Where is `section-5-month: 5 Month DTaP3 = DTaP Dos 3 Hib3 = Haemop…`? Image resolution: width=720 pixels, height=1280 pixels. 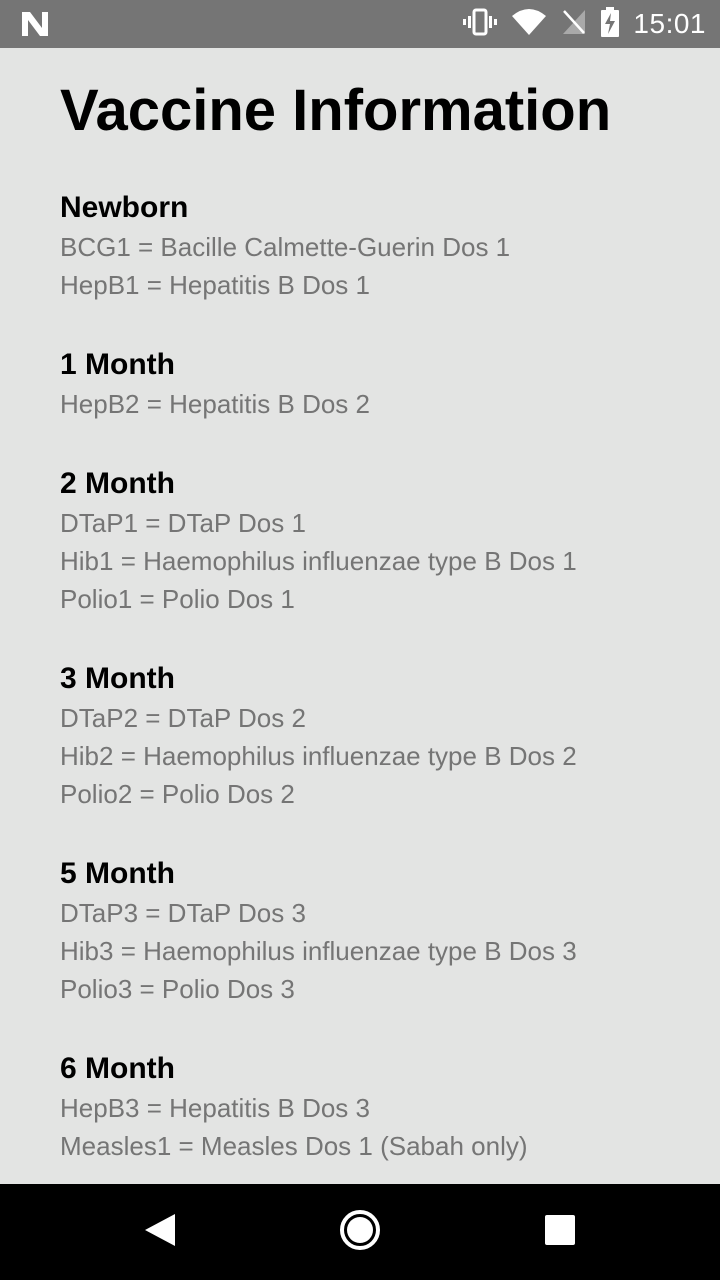
section-5-month: 5 Month DTaP3 = DTaP Dos 3 Hib3 = Haemop… is located at coordinates (380, 931).